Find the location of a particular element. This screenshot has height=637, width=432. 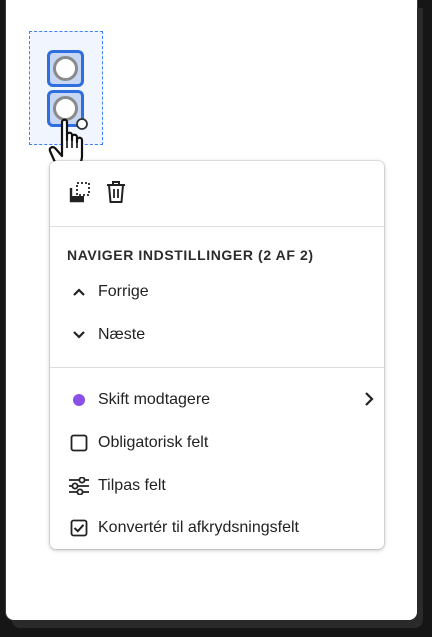

menu-item-label: Obligatorisk felt is located at coordinates (153, 442).